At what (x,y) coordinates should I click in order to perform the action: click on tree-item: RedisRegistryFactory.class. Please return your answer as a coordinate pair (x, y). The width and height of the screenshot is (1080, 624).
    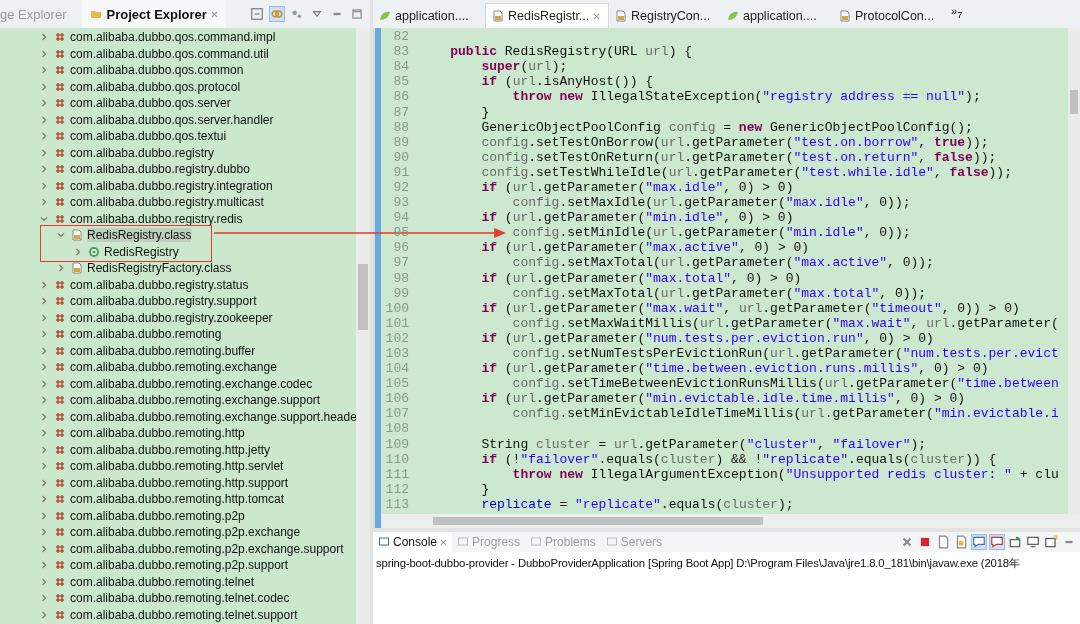
    Looking at the image, I should click on (159, 268).